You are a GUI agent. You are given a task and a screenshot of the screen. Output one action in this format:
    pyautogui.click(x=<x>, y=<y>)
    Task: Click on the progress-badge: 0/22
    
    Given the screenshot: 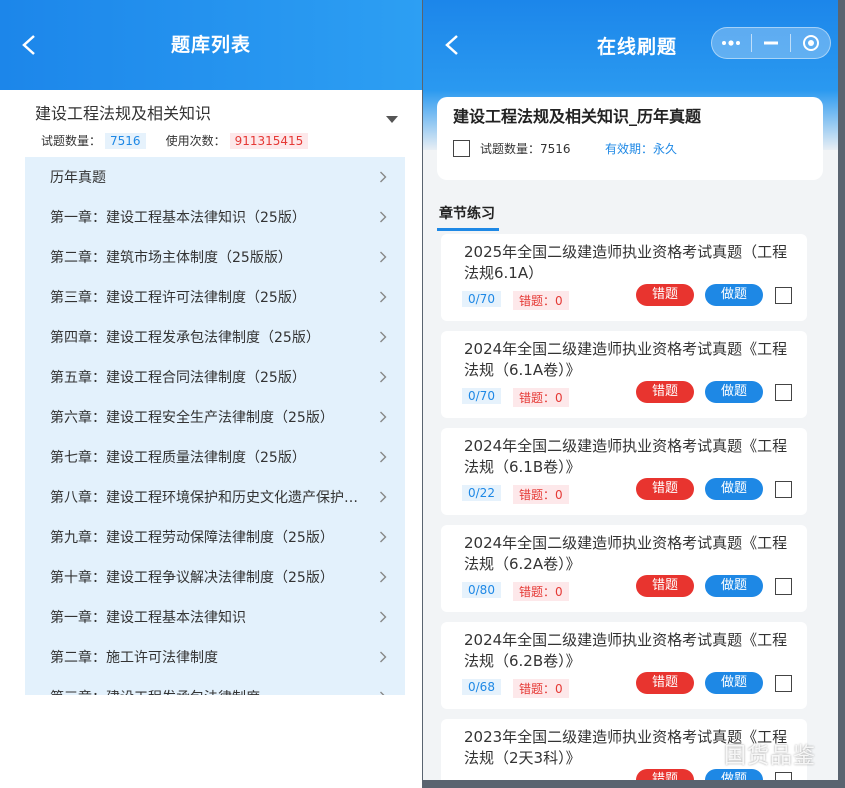 What is the action you would take?
    pyautogui.click(x=481, y=493)
    